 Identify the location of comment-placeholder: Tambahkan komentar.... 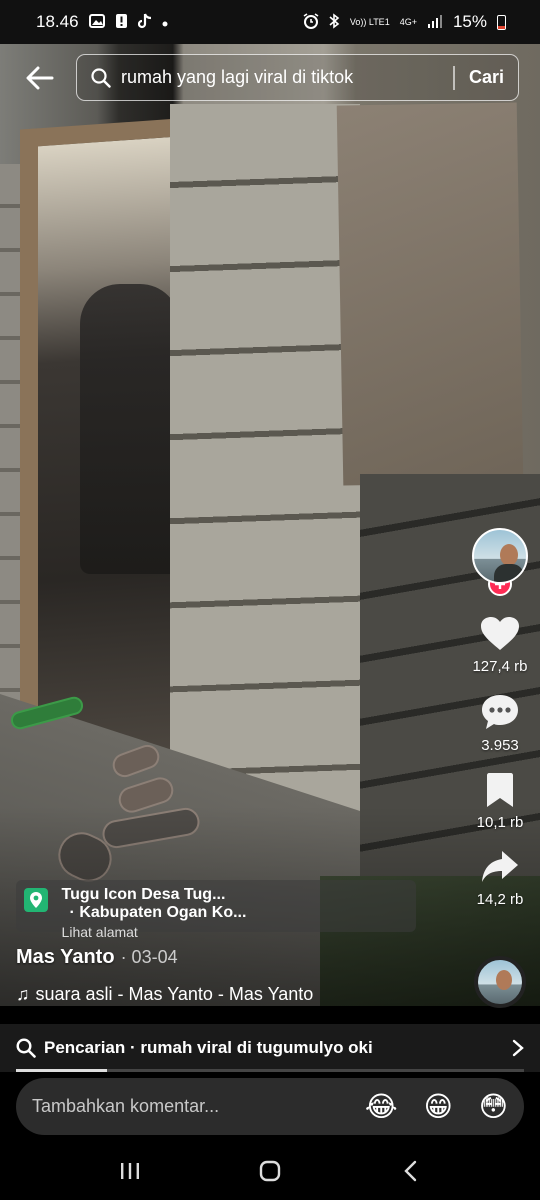
(185, 1106).